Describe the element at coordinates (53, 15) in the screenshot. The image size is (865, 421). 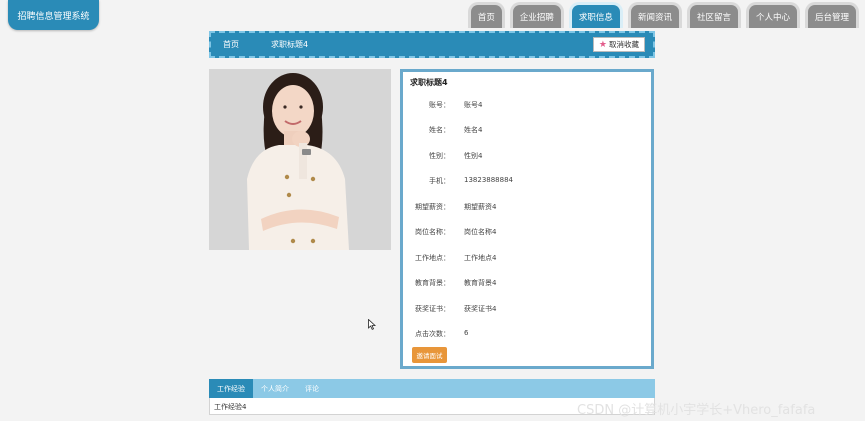
I see `app-logo: 招聘信息管理系统` at that location.